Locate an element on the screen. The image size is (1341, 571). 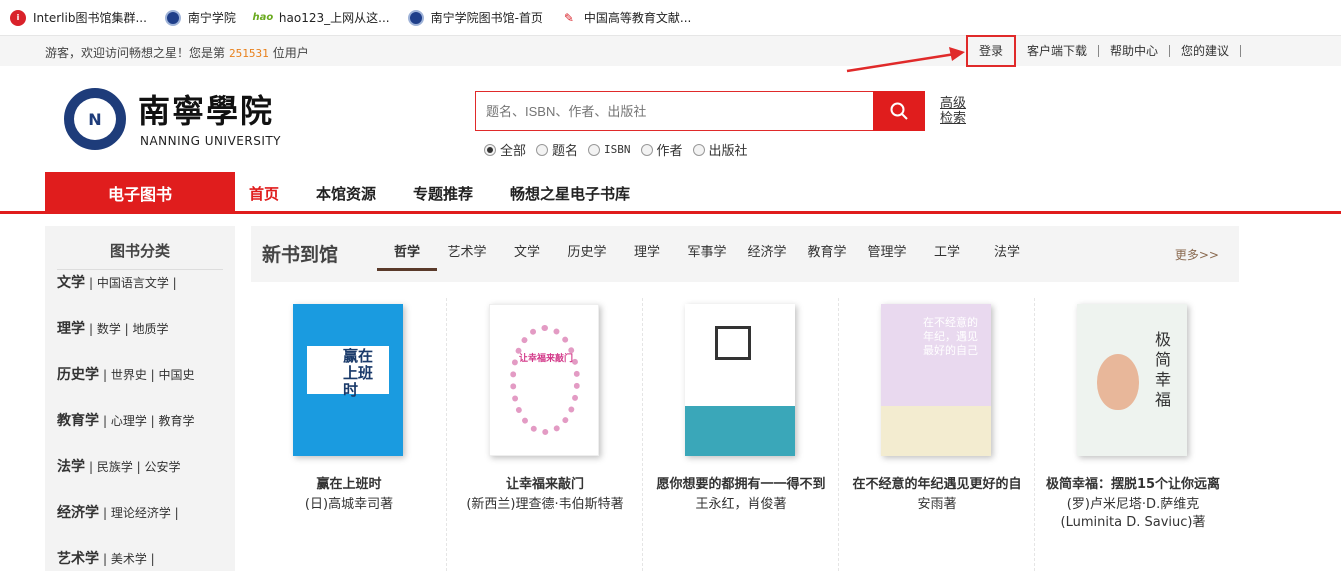
help-center-link: 帮助中心 is located at coordinates (1135, 51).